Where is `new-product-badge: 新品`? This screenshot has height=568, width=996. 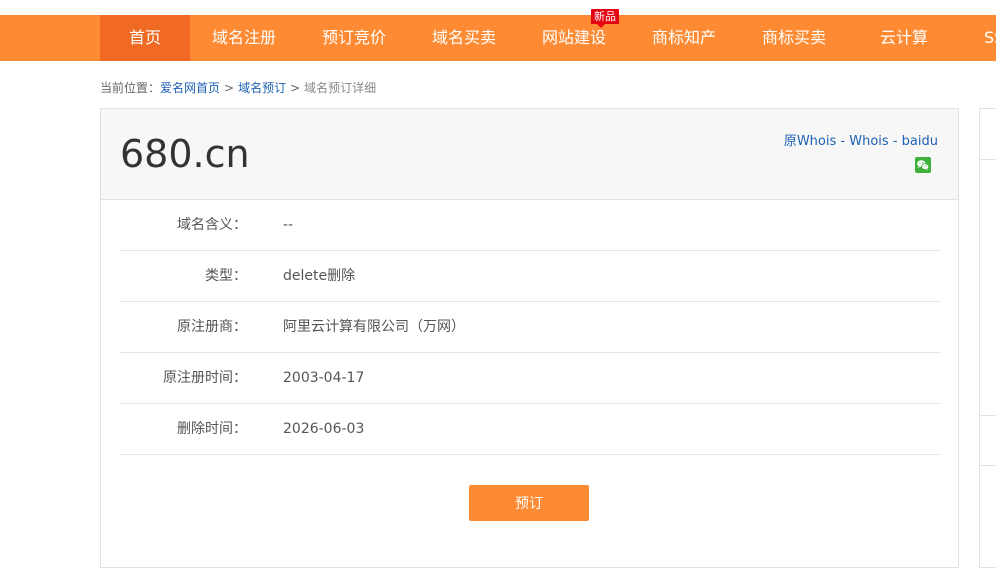
new-product-badge: 新品 is located at coordinates (605, 18).